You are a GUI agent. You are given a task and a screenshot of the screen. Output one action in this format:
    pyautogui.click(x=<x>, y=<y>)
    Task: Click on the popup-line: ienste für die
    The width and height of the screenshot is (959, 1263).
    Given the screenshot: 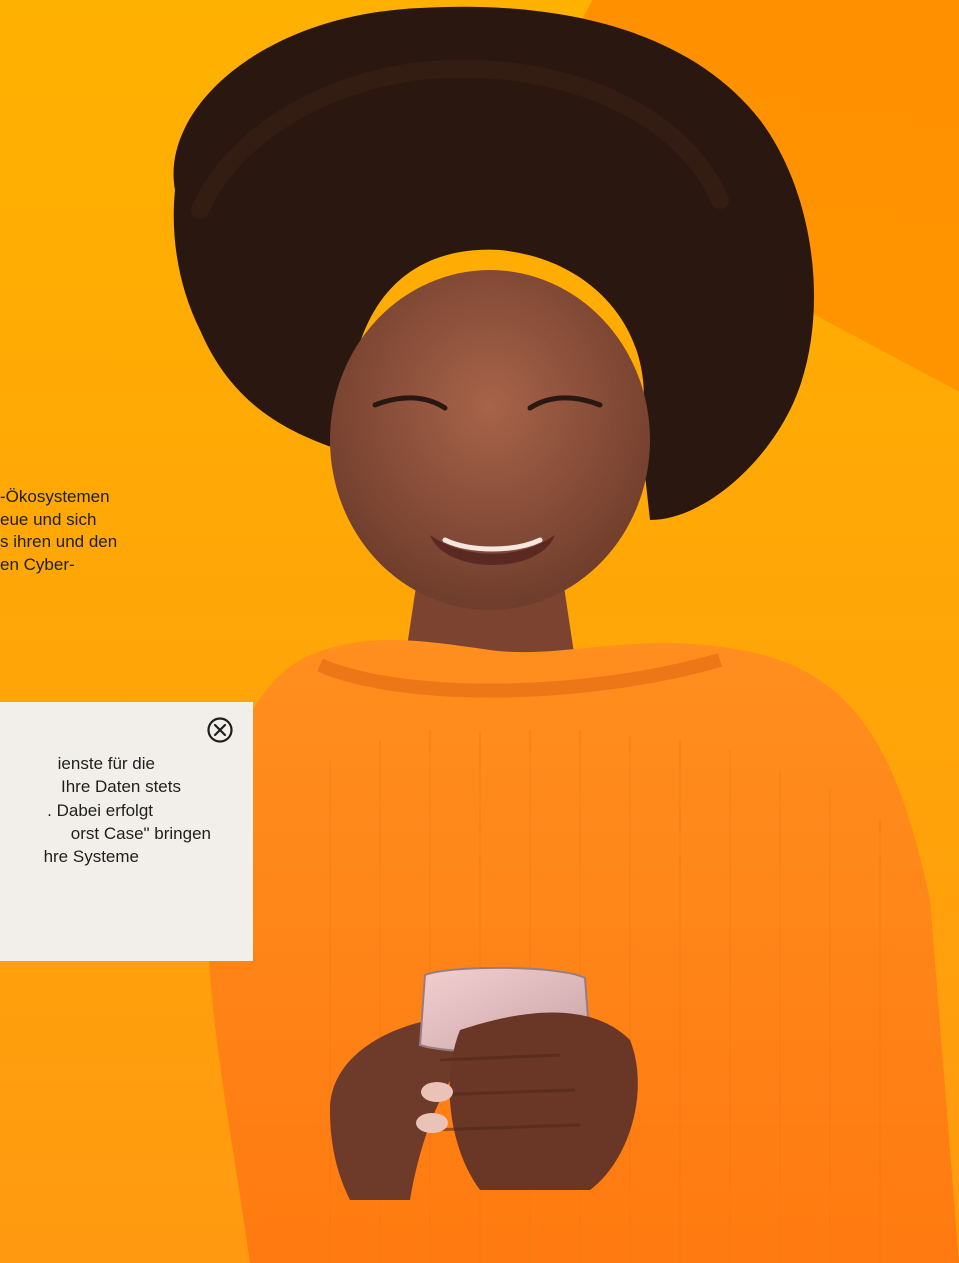 What is the action you would take?
    pyautogui.click(x=106, y=763)
    